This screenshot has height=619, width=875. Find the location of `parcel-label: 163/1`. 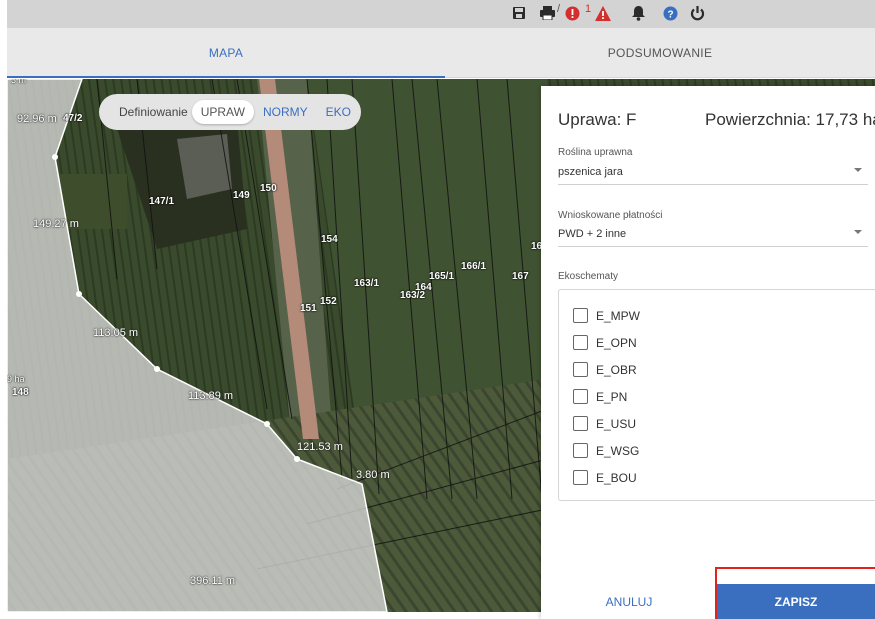

parcel-label: 163/1 is located at coordinates (367, 283).